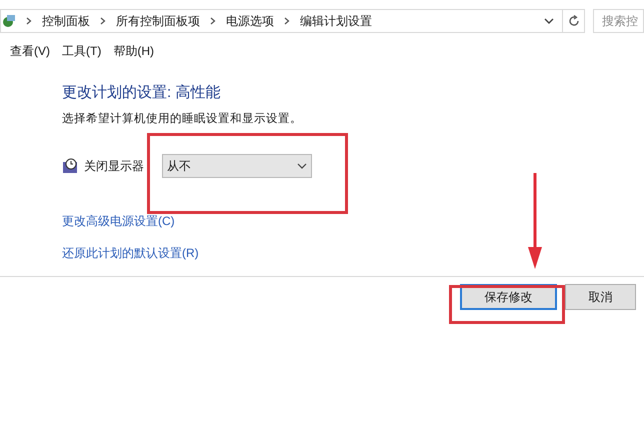 The image size is (644, 442). What do you see at coordinates (118, 221) in the screenshot?
I see `settings-link: 更改高级电源设置(C)` at bounding box center [118, 221].